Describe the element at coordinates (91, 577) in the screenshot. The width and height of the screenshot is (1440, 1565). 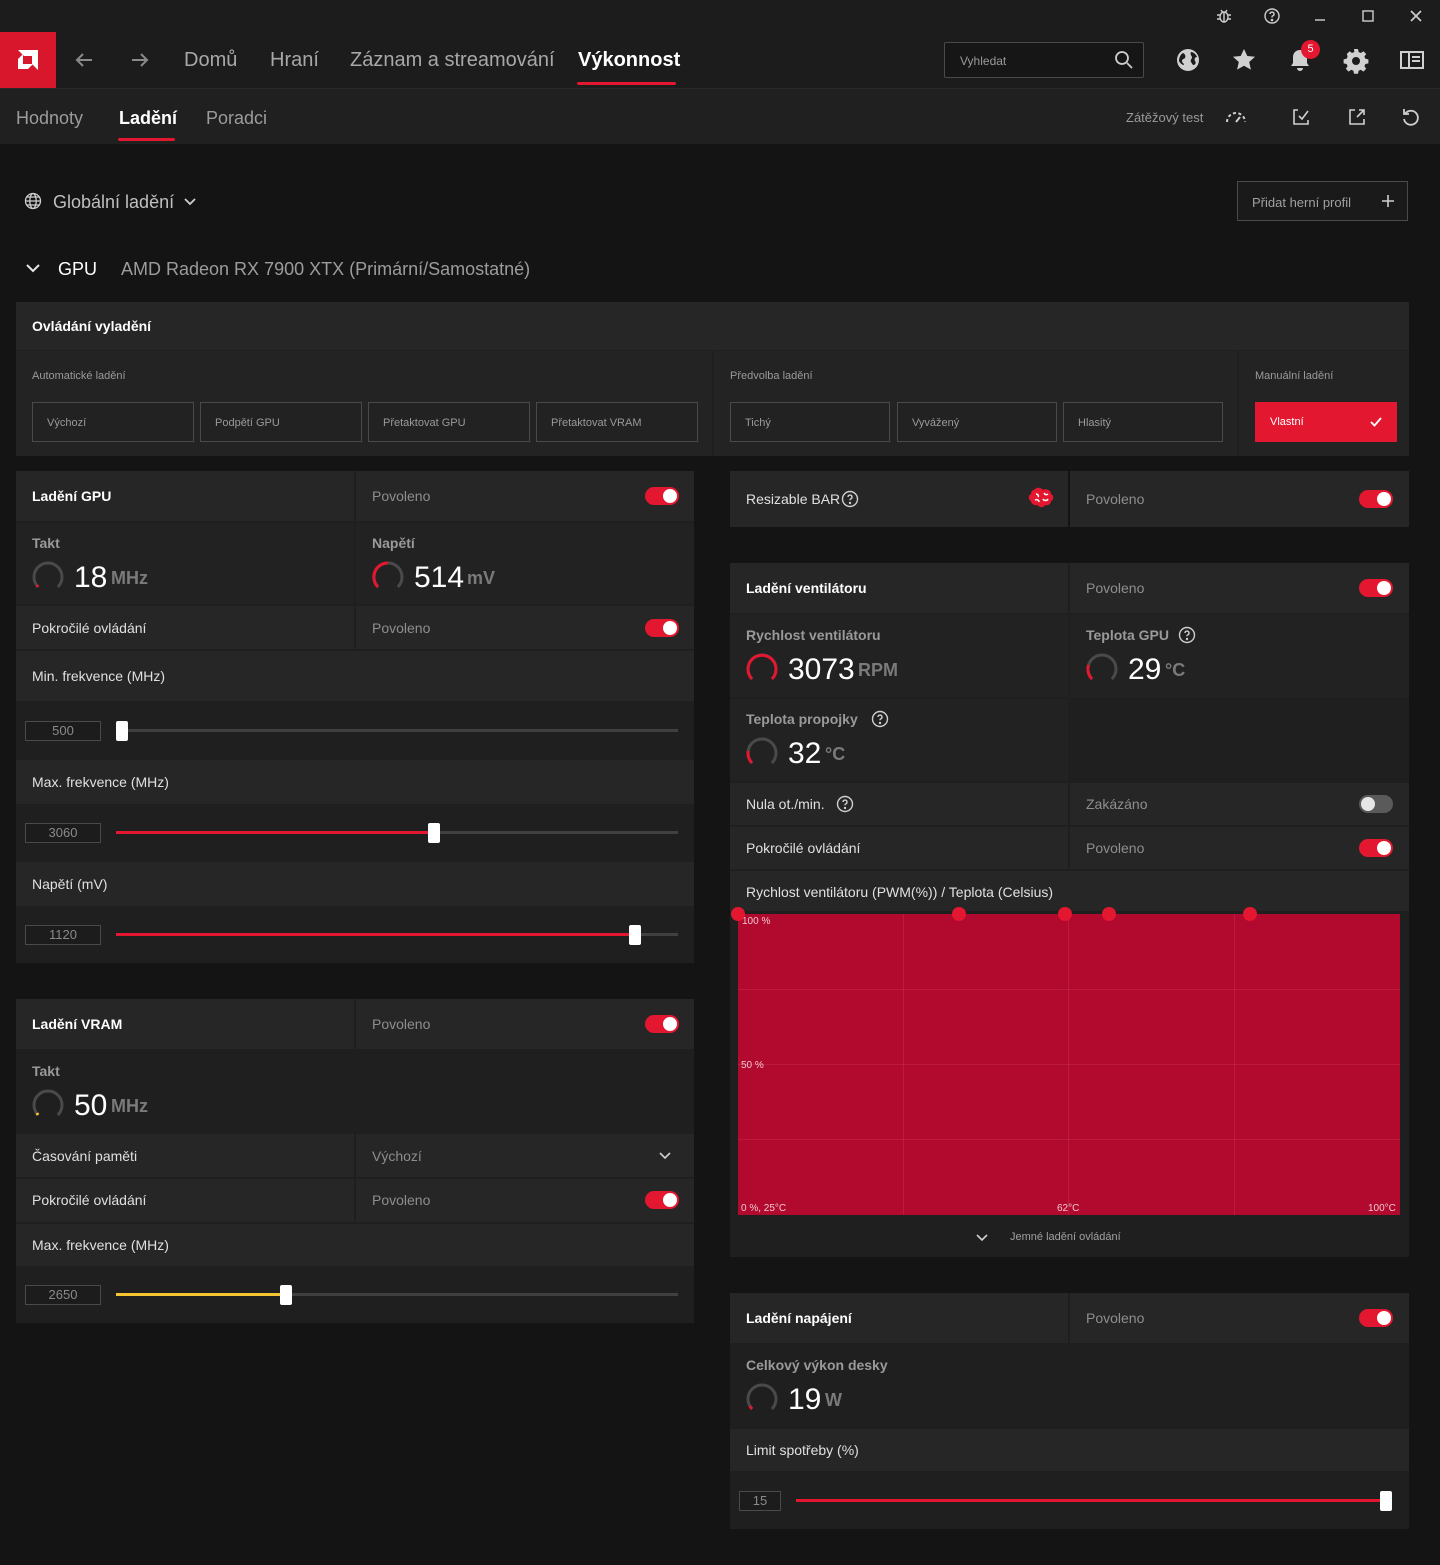
I see `gpu-clock-value: 18` at that location.